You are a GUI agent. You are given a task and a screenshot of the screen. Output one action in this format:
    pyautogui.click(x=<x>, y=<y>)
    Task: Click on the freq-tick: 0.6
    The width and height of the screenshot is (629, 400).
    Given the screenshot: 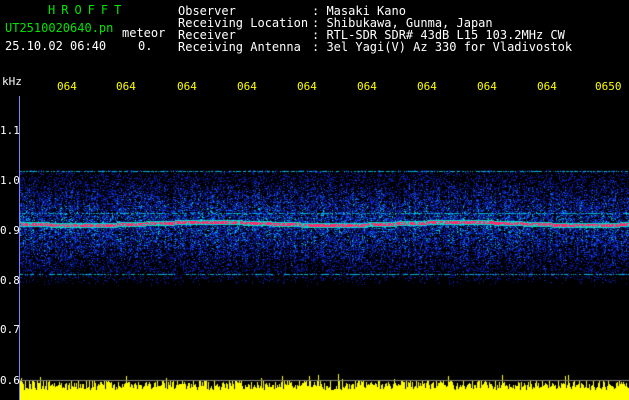 What is the action you would take?
    pyautogui.click(x=10, y=380)
    